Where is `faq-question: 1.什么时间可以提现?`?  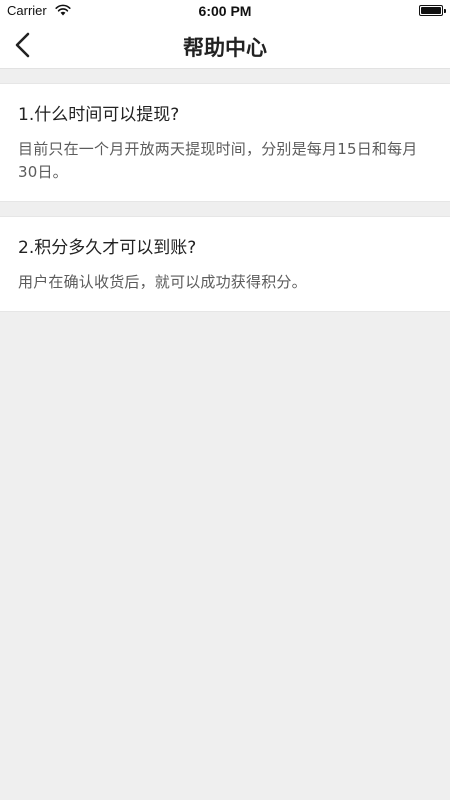
faq-question: 1.什么时间可以提现? is located at coordinates (99, 115).